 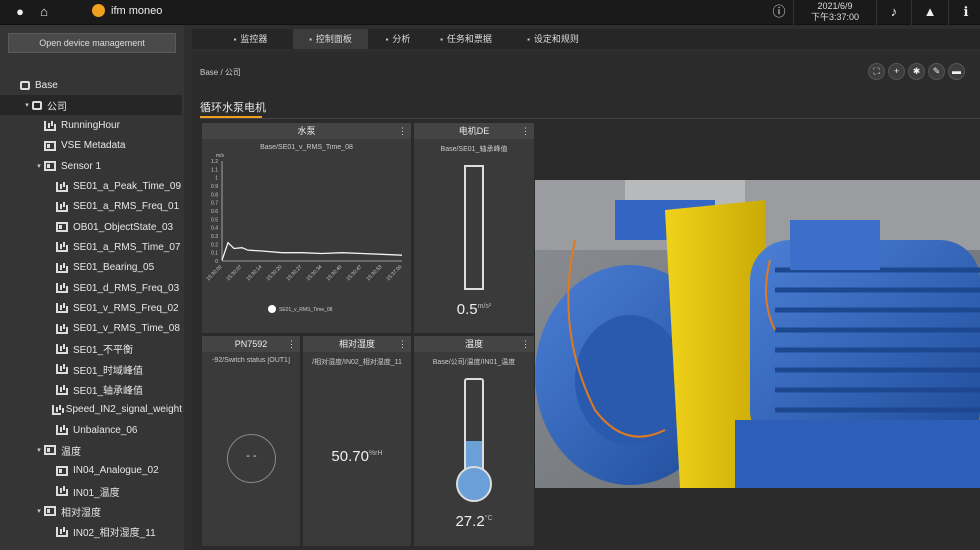 I want to click on fullscreen-button: ⛶, so click(x=876, y=71).